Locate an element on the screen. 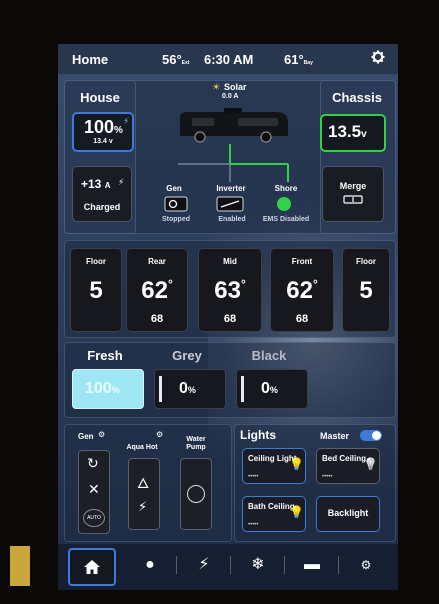 The image size is (439, 604). floor-left-card: Floor 5 is located at coordinates (96, 290).